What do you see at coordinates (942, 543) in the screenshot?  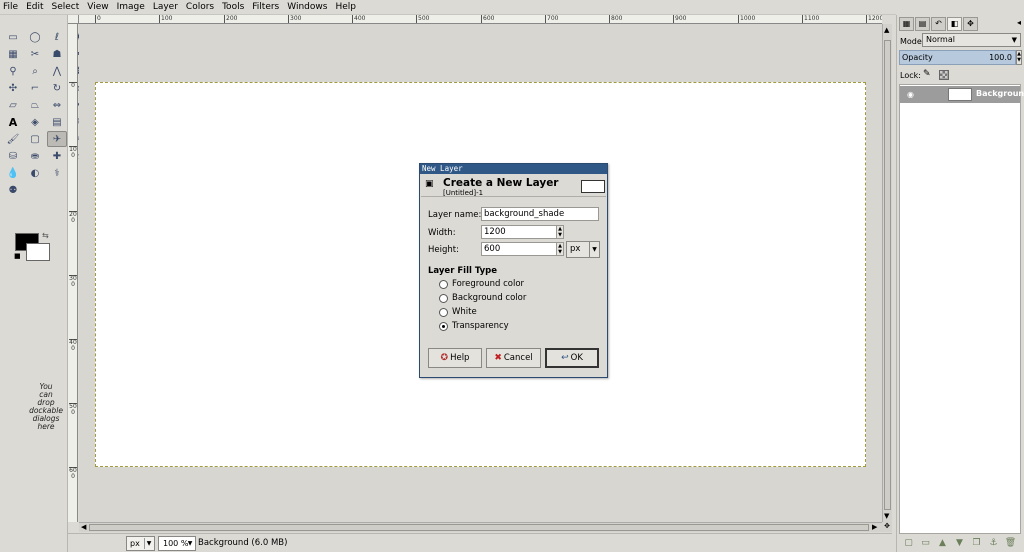 I see `raise-layer-icon: ▲` at bounding box center [942, 543].